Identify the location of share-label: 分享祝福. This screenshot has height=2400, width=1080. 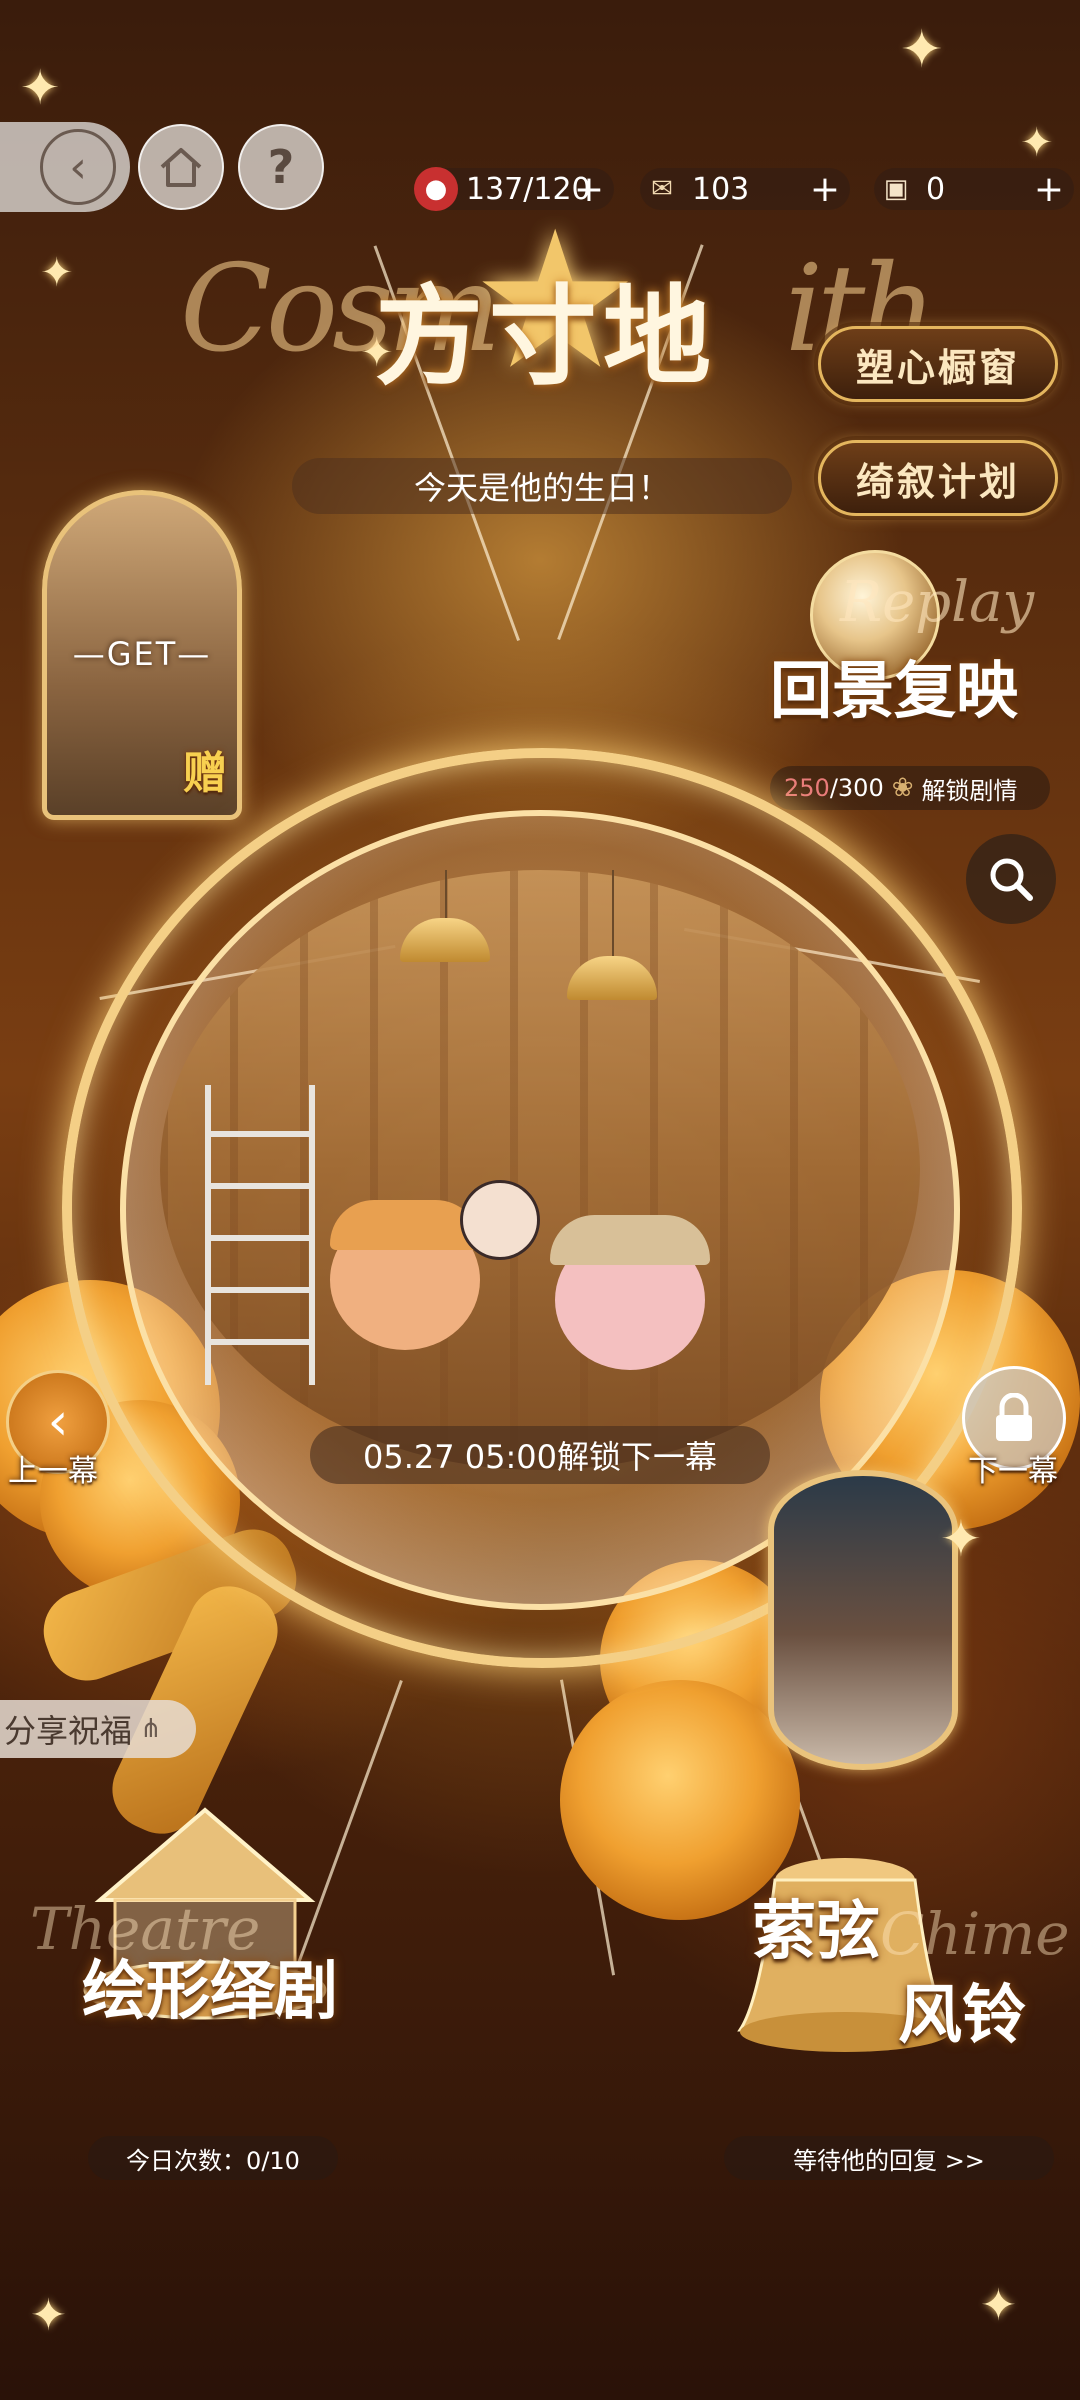
(68, 1731).